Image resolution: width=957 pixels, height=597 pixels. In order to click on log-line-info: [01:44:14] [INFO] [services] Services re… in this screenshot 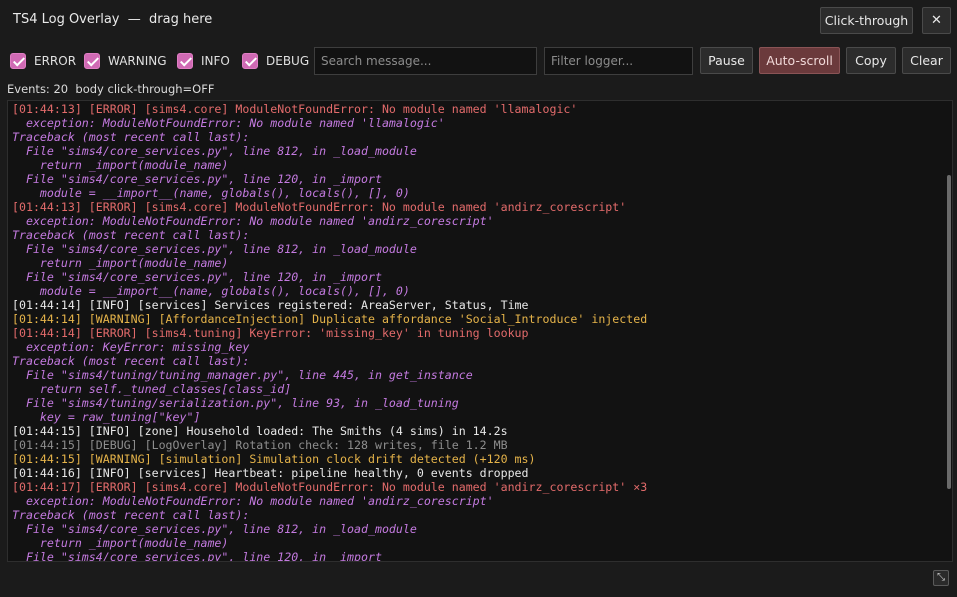, I will do `click(270, 305)`.